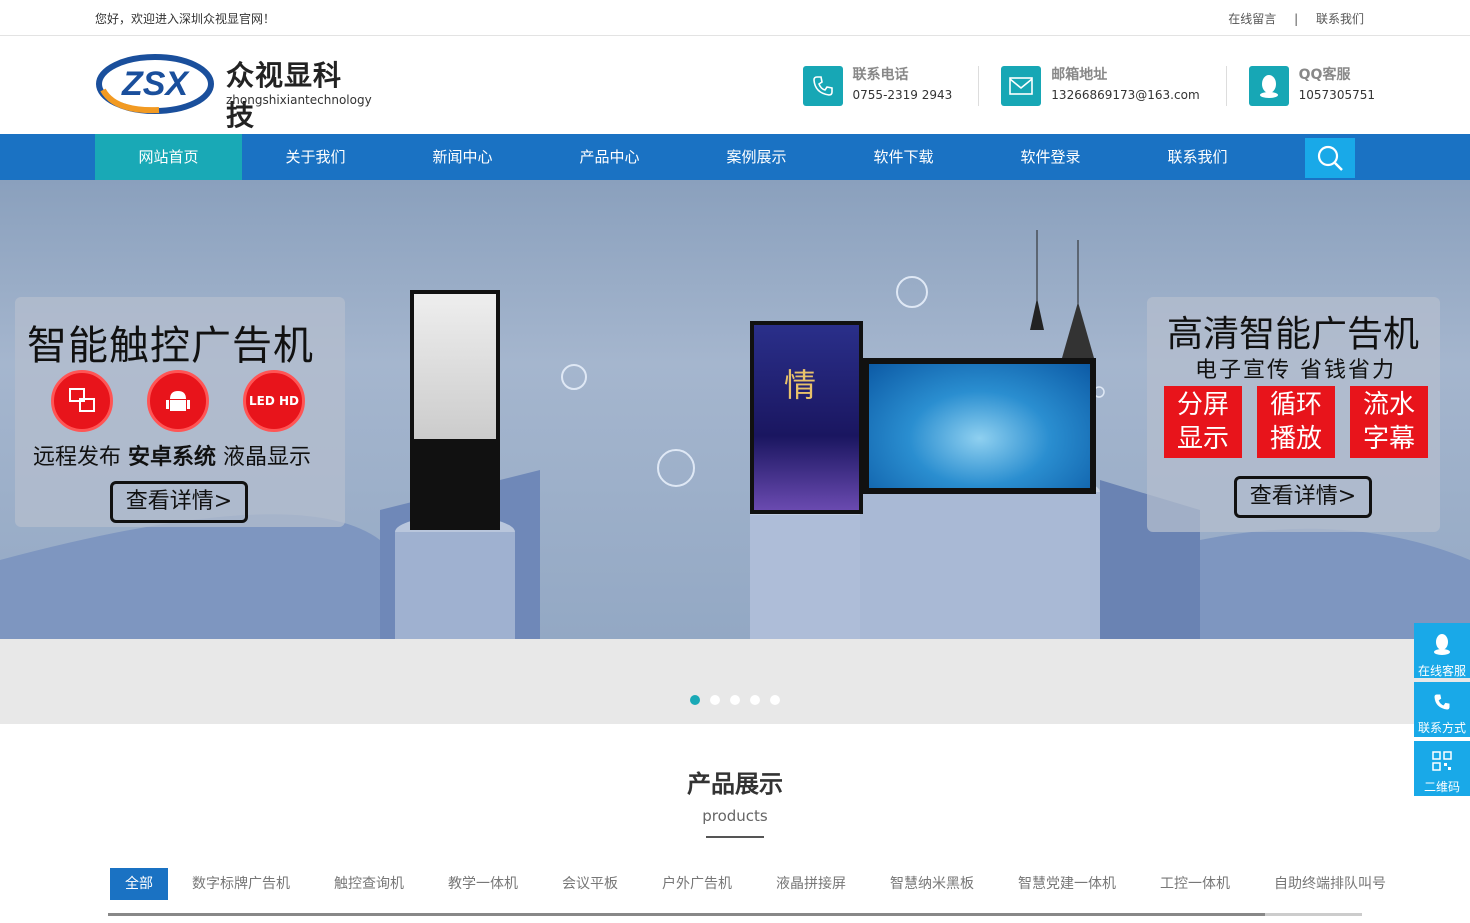 The image size is (1470, 923). I want to click on tab-nano-blackboard: 智慧纳米黑板, so click(932, 884).